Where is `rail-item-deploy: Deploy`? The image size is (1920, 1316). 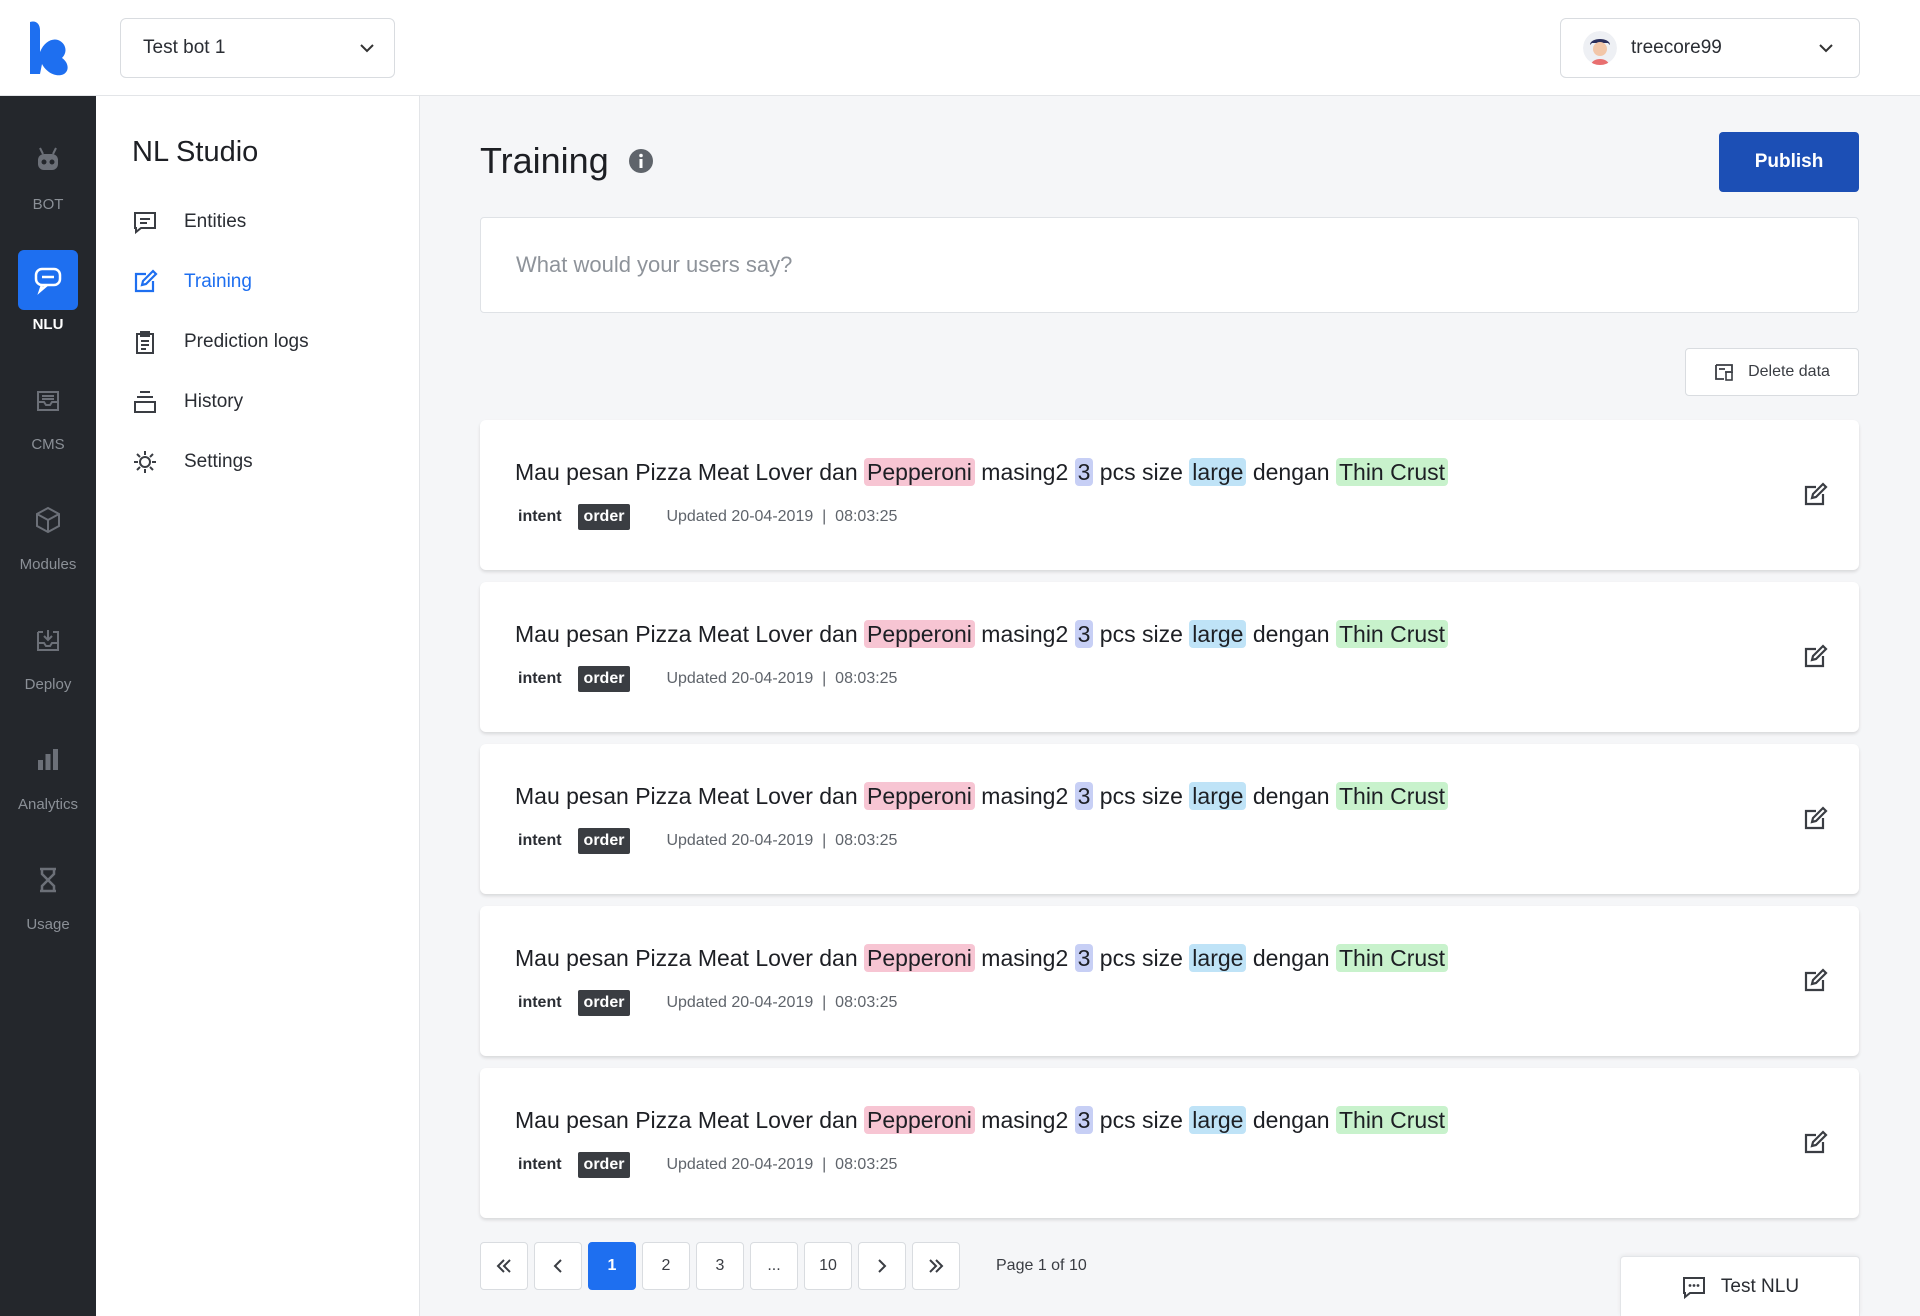 rail-item-deploy: Deploy is located at coordinates (48, 650).